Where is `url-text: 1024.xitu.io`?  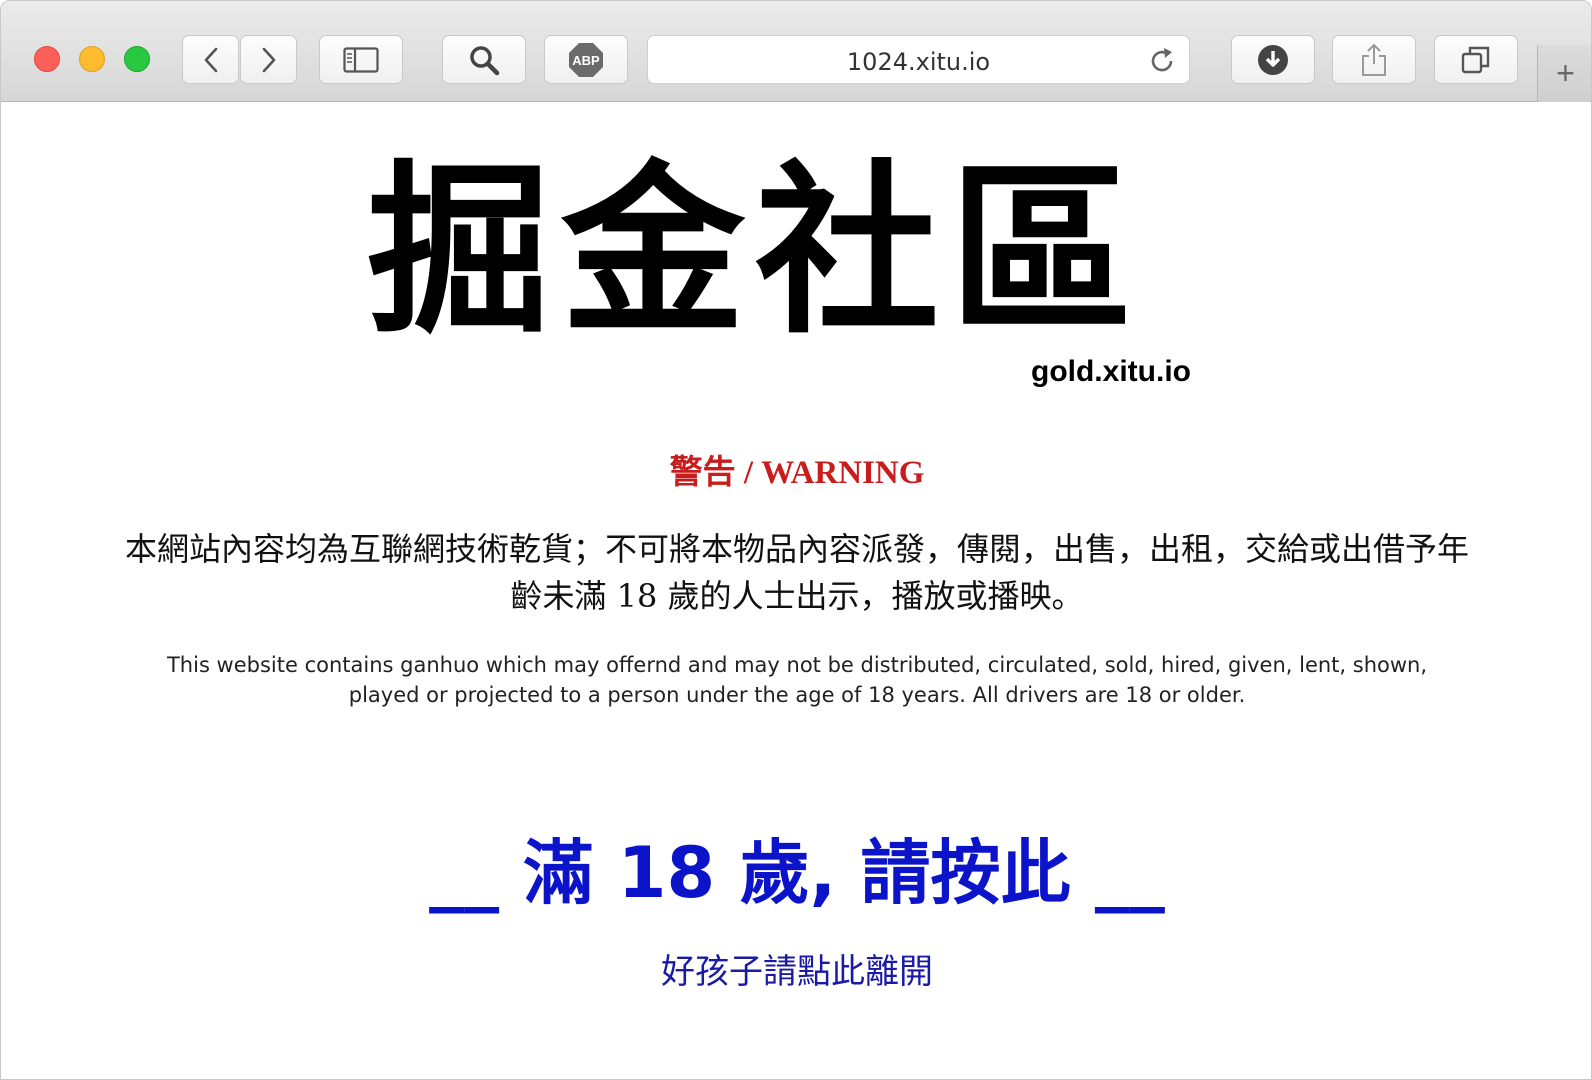 url-text: 1024.xitu.io is located at coordinates (918, 62).